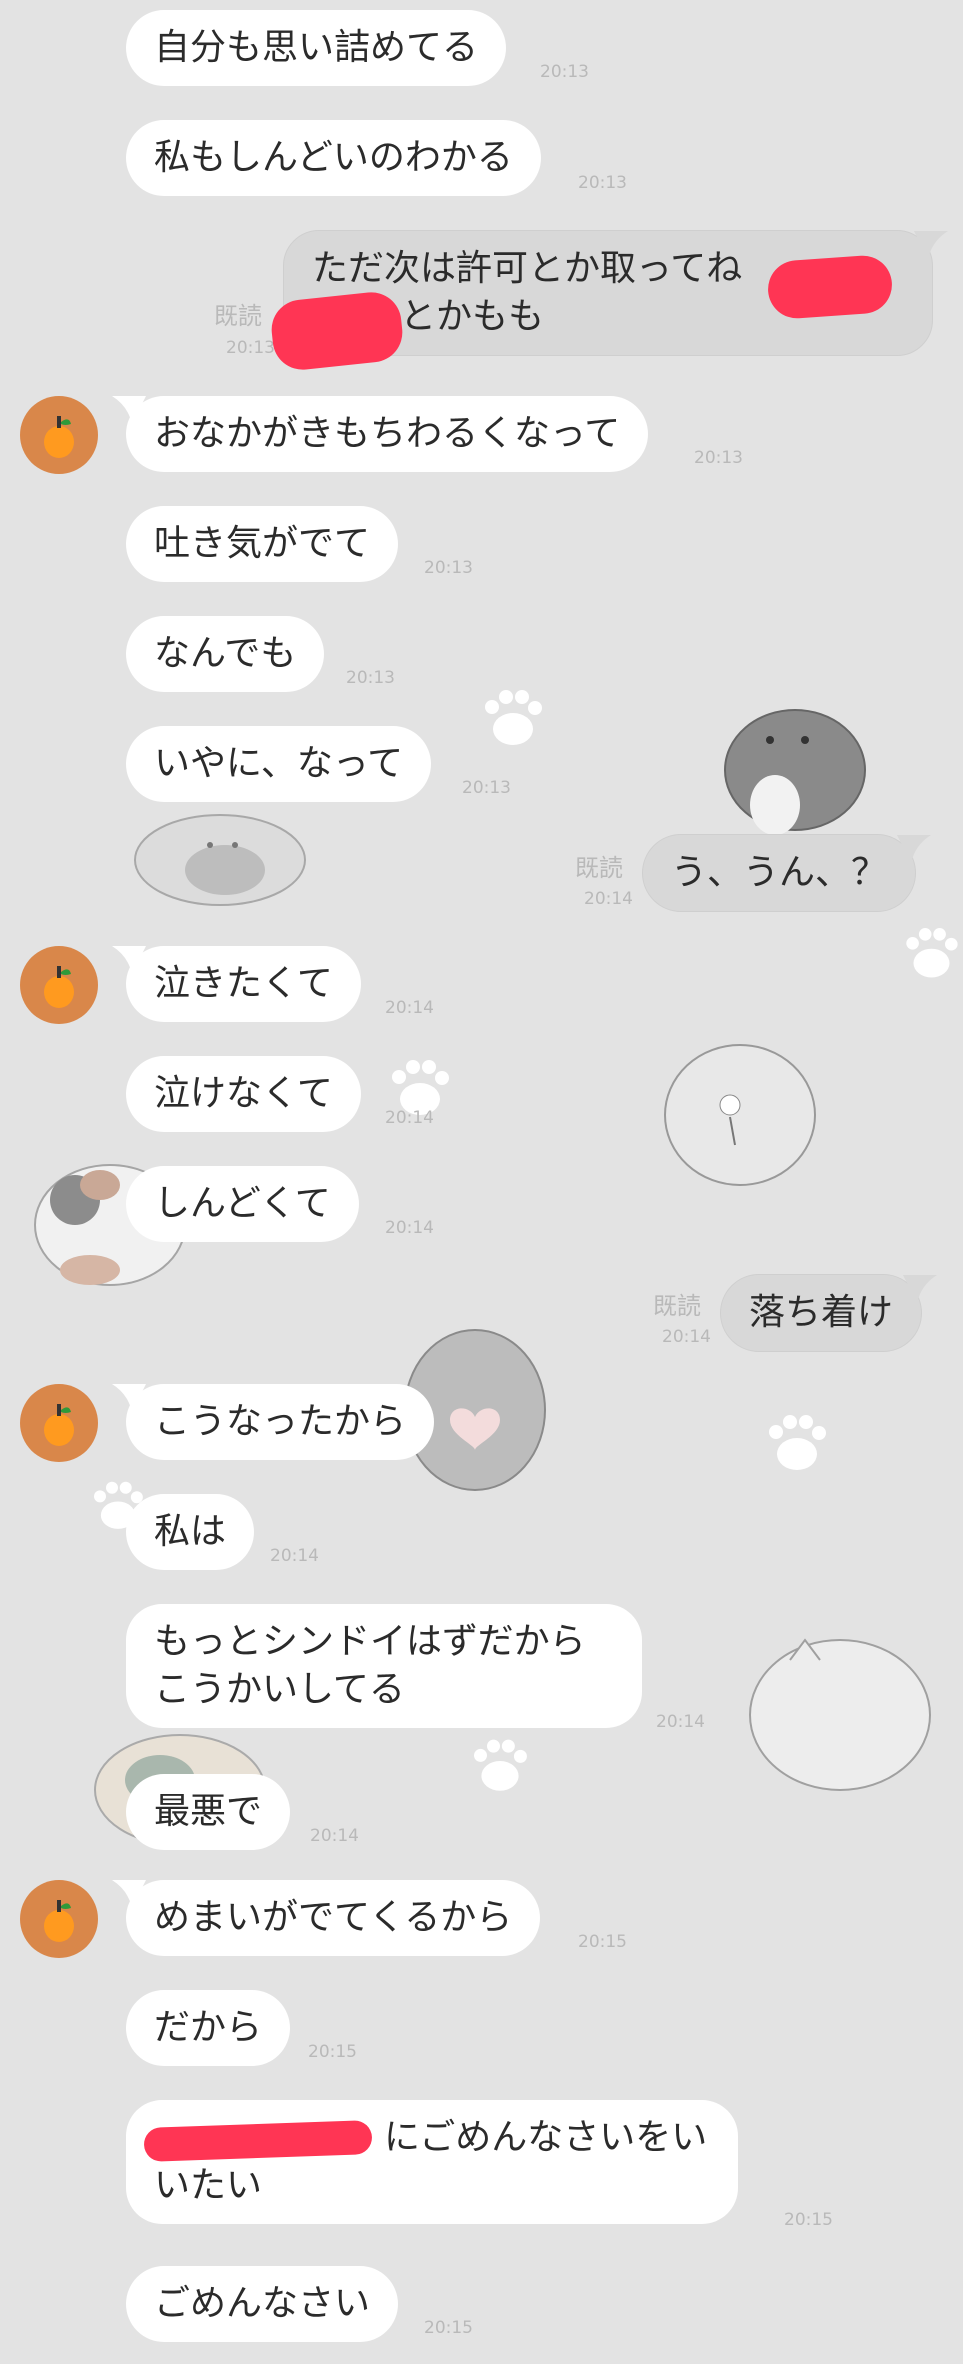 This screenshot has height=2364, width=963. I want to click on message-text: だから, so click(208, 2027).